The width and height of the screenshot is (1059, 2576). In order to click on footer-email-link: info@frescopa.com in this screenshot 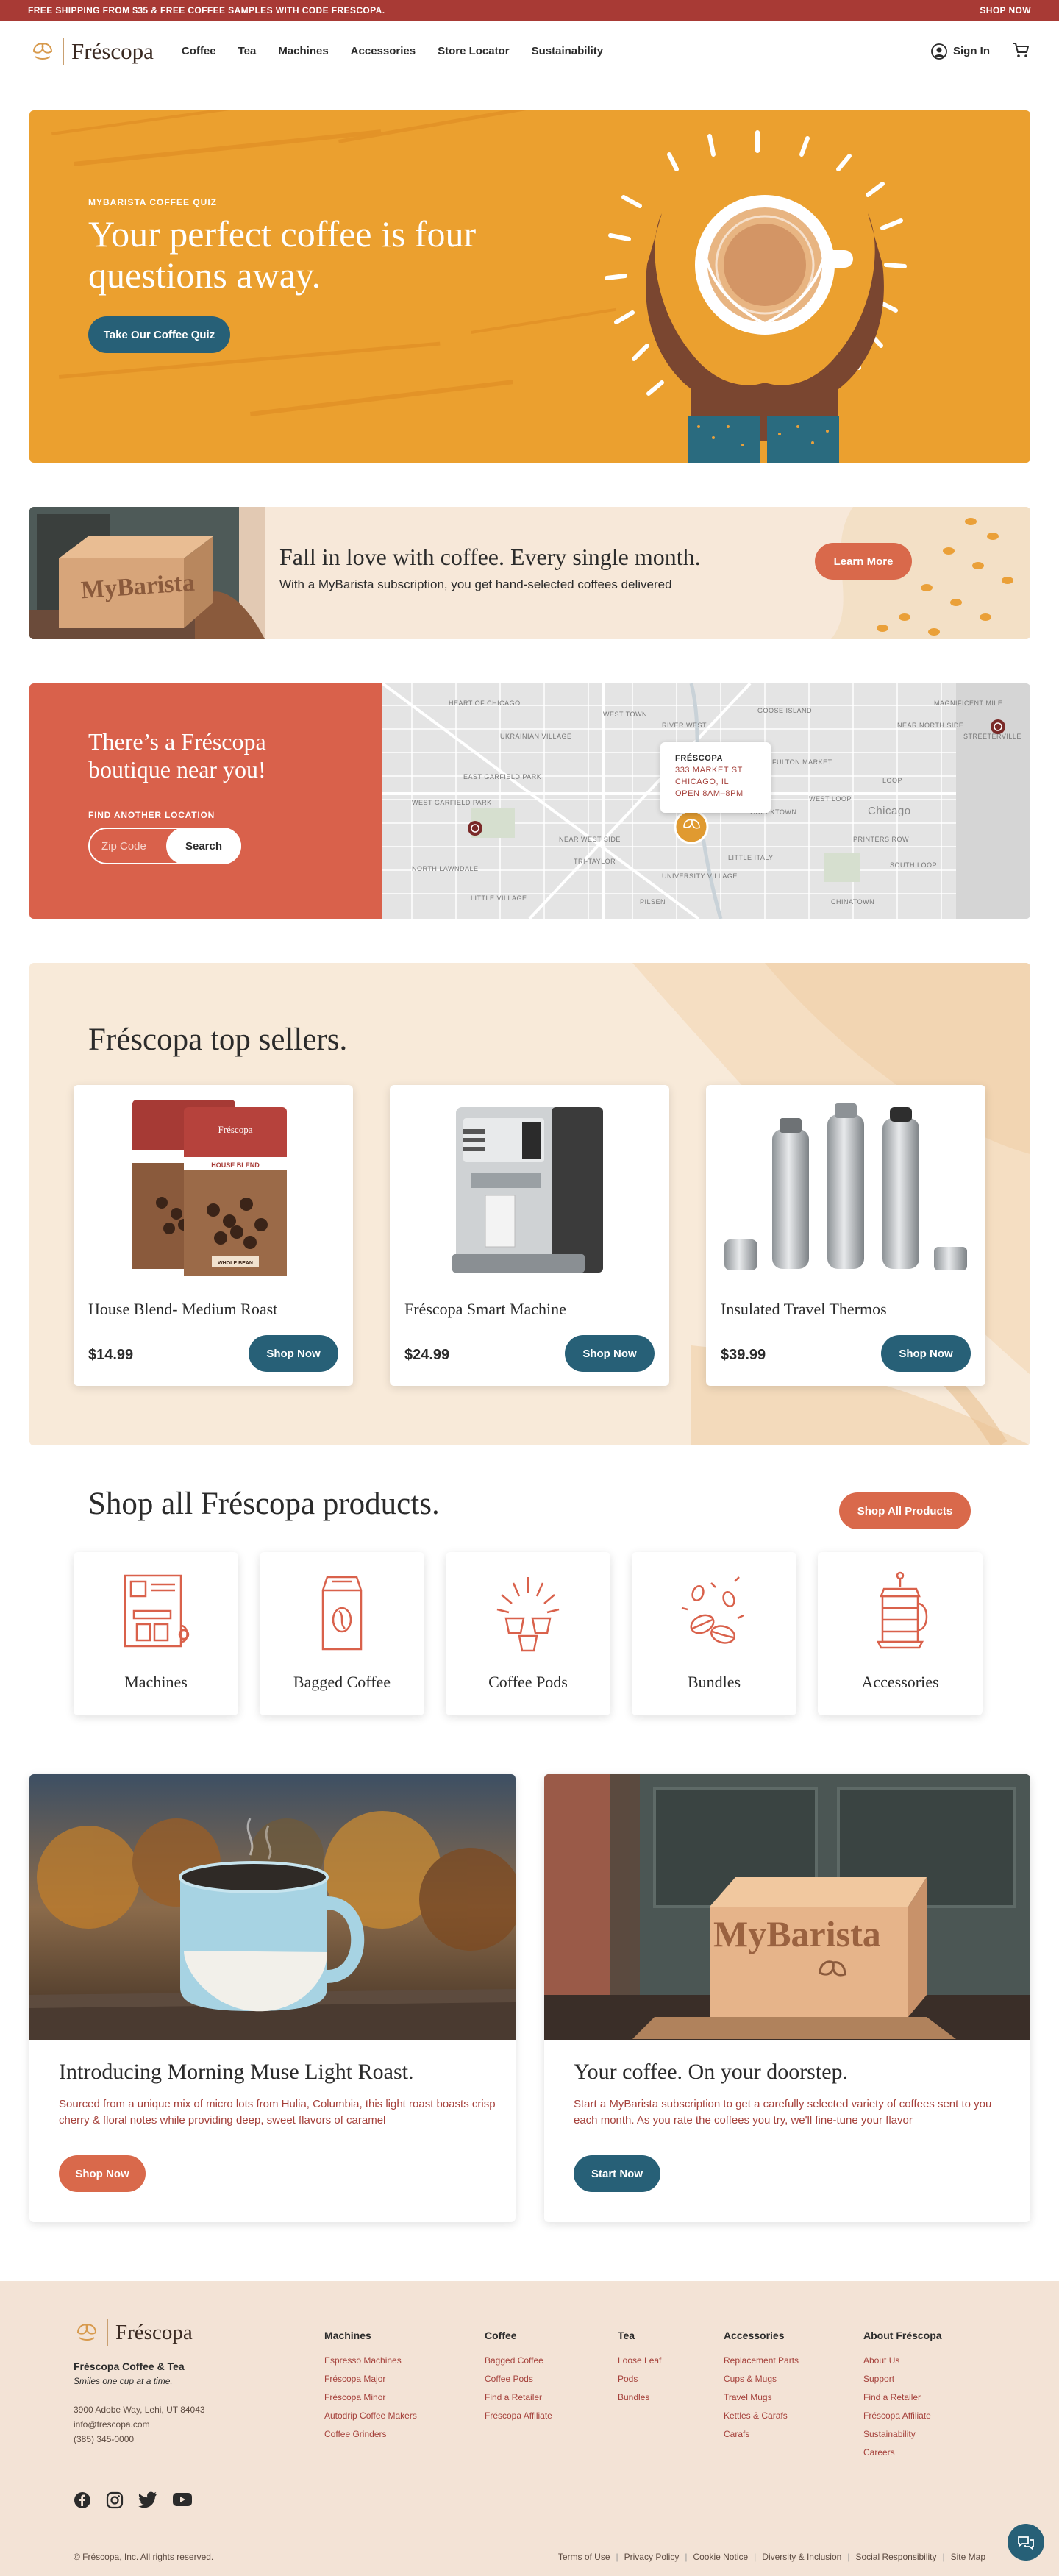, I will do `click(140, 2424)`.